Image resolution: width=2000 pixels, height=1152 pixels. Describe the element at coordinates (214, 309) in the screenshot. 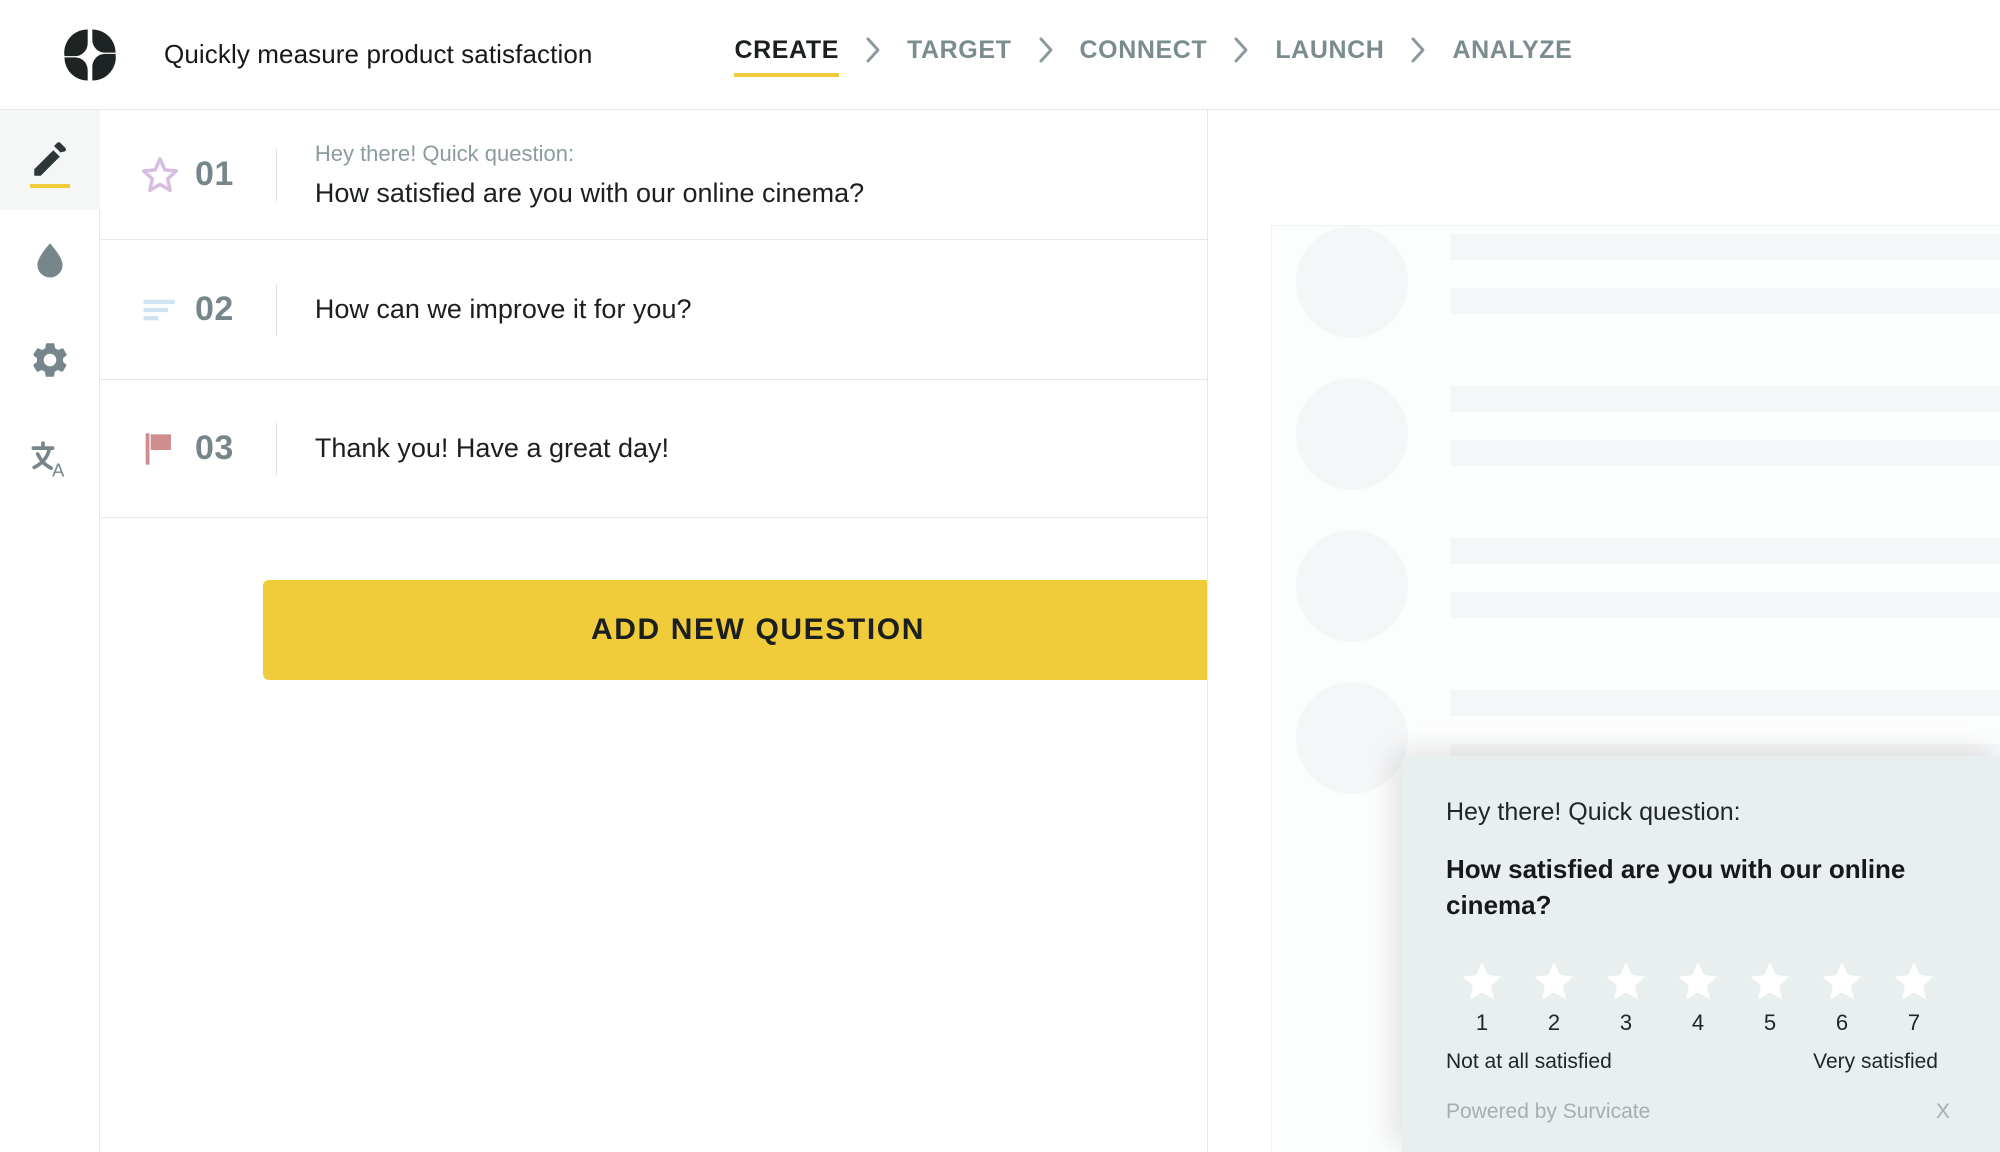

I see `question-number: 02` at that location.